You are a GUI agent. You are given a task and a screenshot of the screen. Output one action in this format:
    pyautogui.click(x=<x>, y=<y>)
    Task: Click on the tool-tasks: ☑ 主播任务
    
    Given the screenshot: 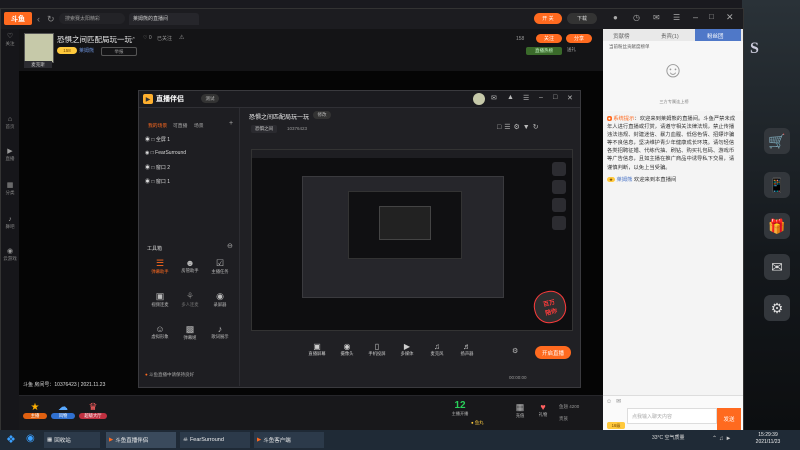 What is the action you would take?
    pyautogui.click(x=220, y=270)
    